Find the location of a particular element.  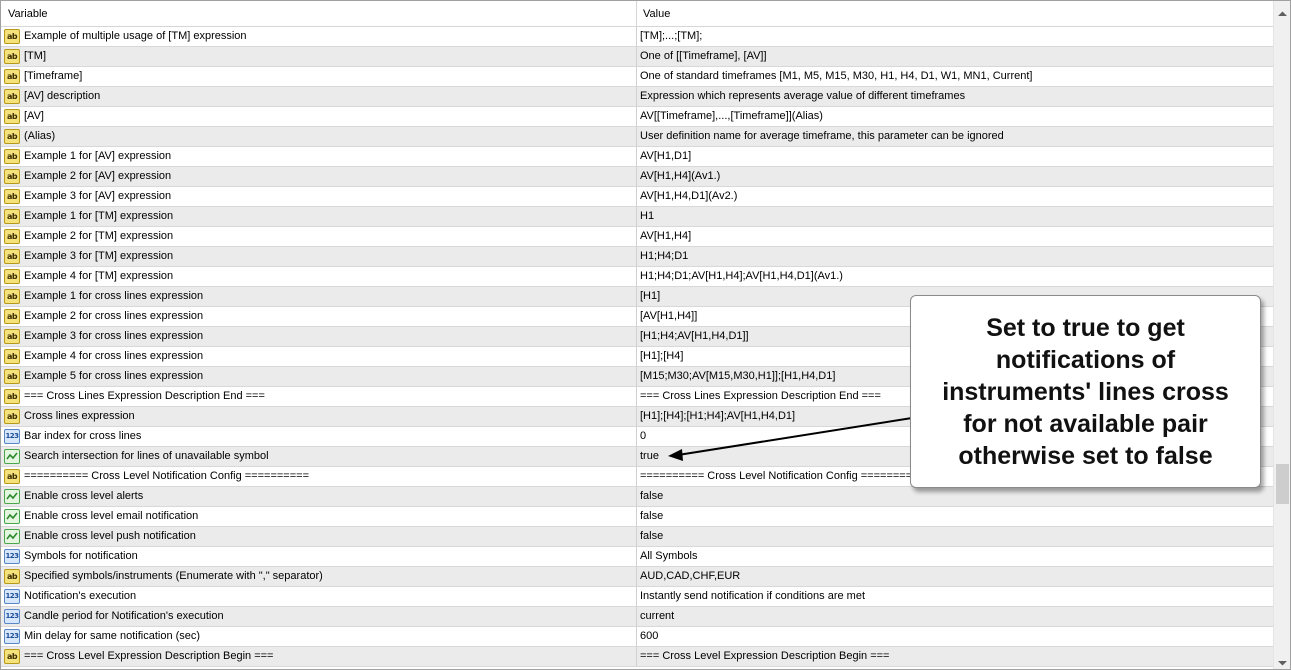

scrollbar-thumb is located at coordinates (1282, 484).